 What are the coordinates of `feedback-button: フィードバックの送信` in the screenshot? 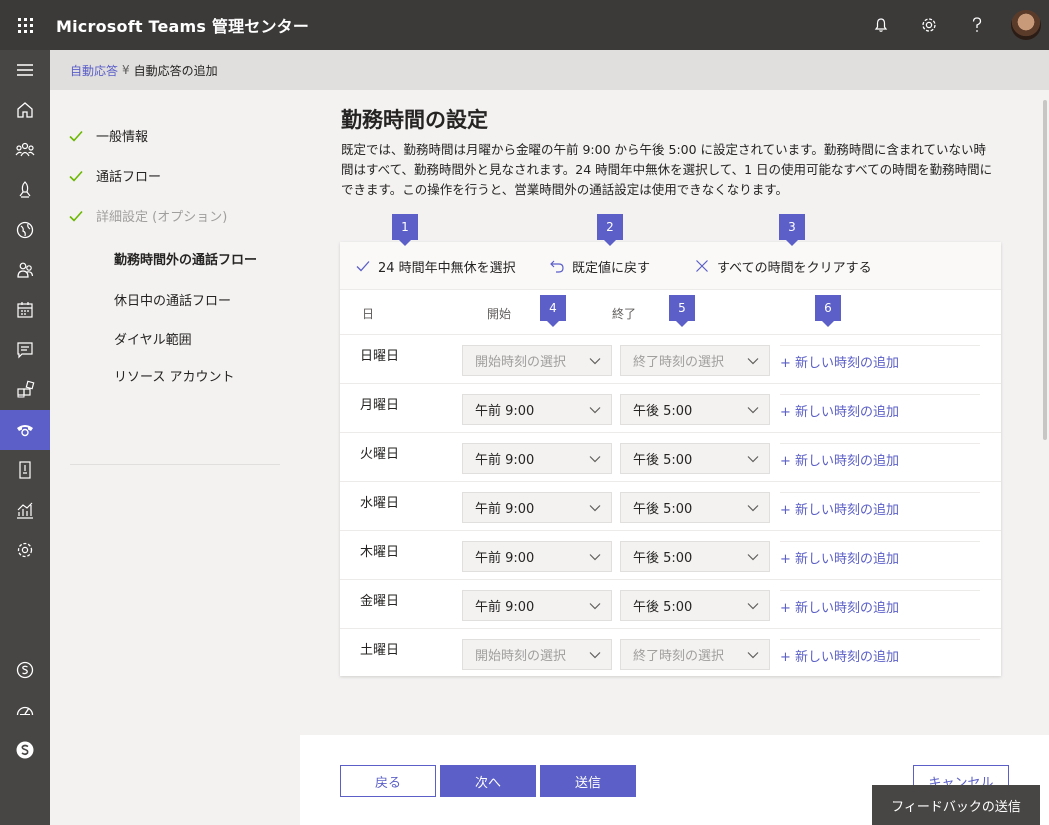 It's located at (956, 805).